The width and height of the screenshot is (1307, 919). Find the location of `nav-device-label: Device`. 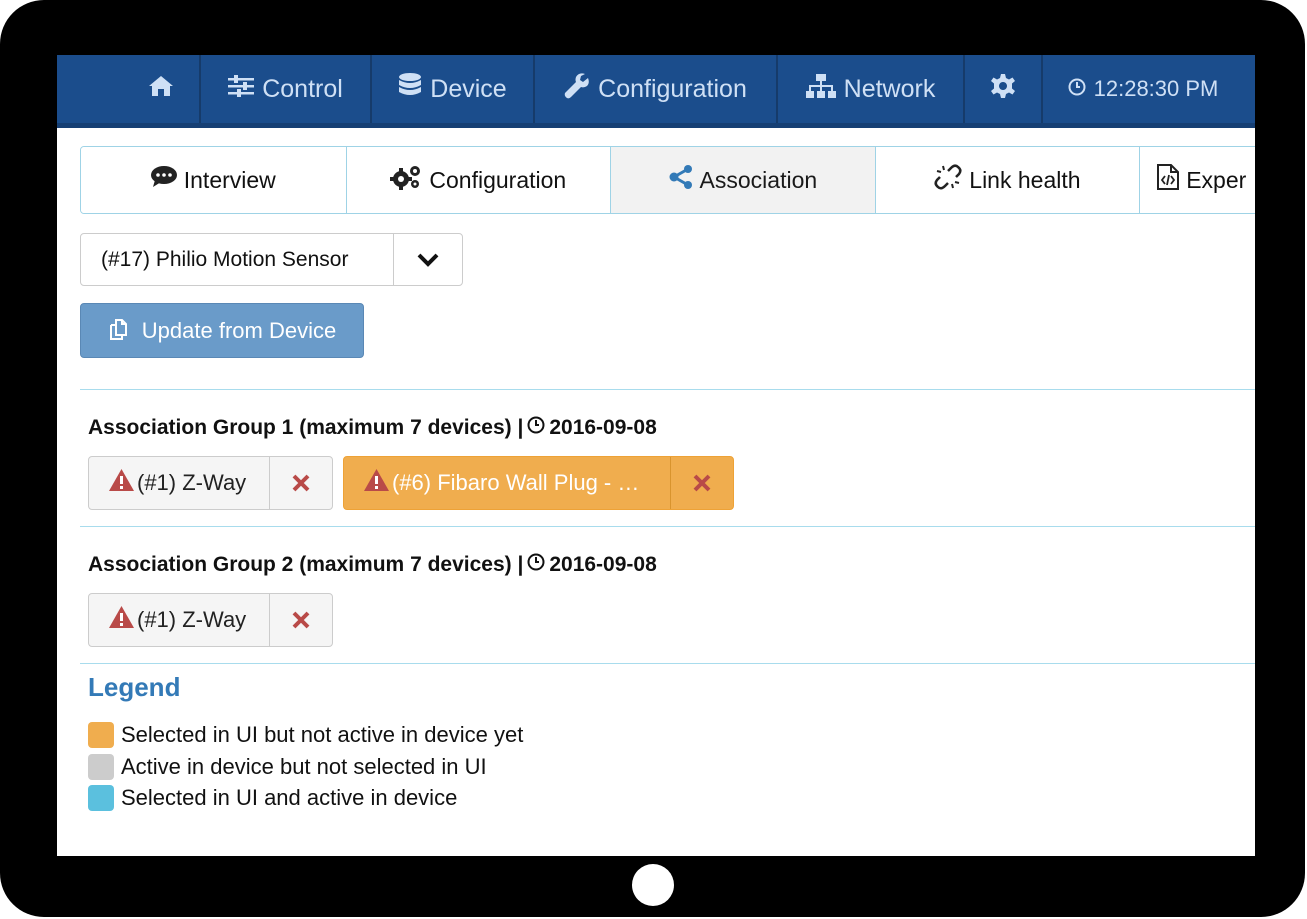

nav-device-label: Device is located at coordinates (468, 88).